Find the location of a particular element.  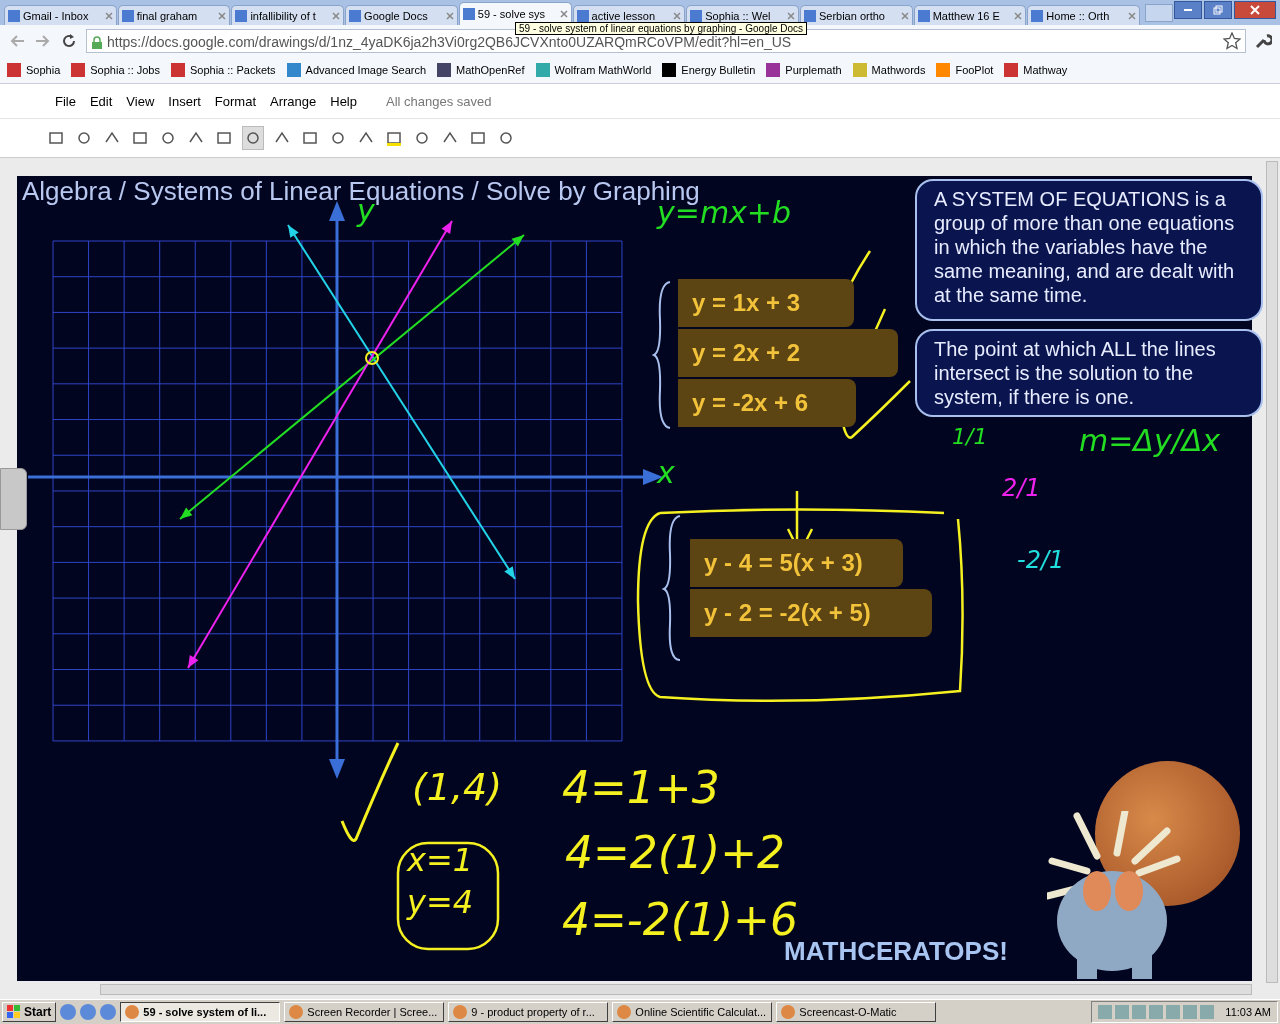

menu-item: Arrange is located at coordinates (293, 101).